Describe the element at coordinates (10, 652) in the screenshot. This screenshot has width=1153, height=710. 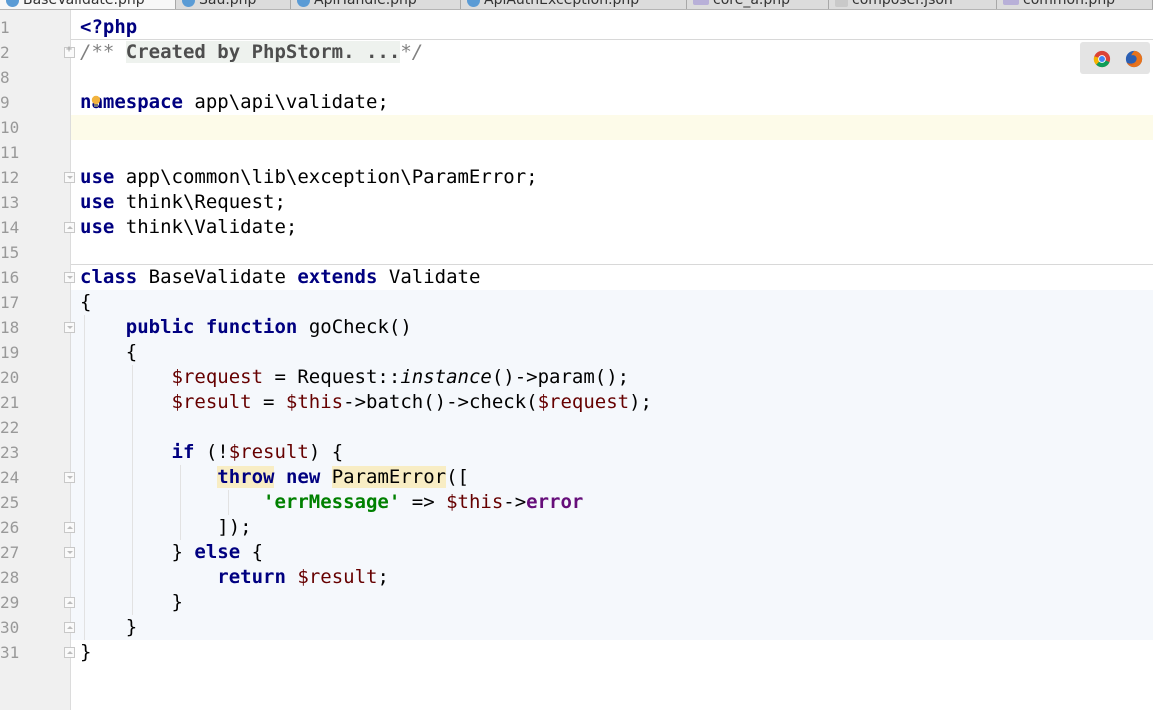
I see `line-number: 31` at that location.